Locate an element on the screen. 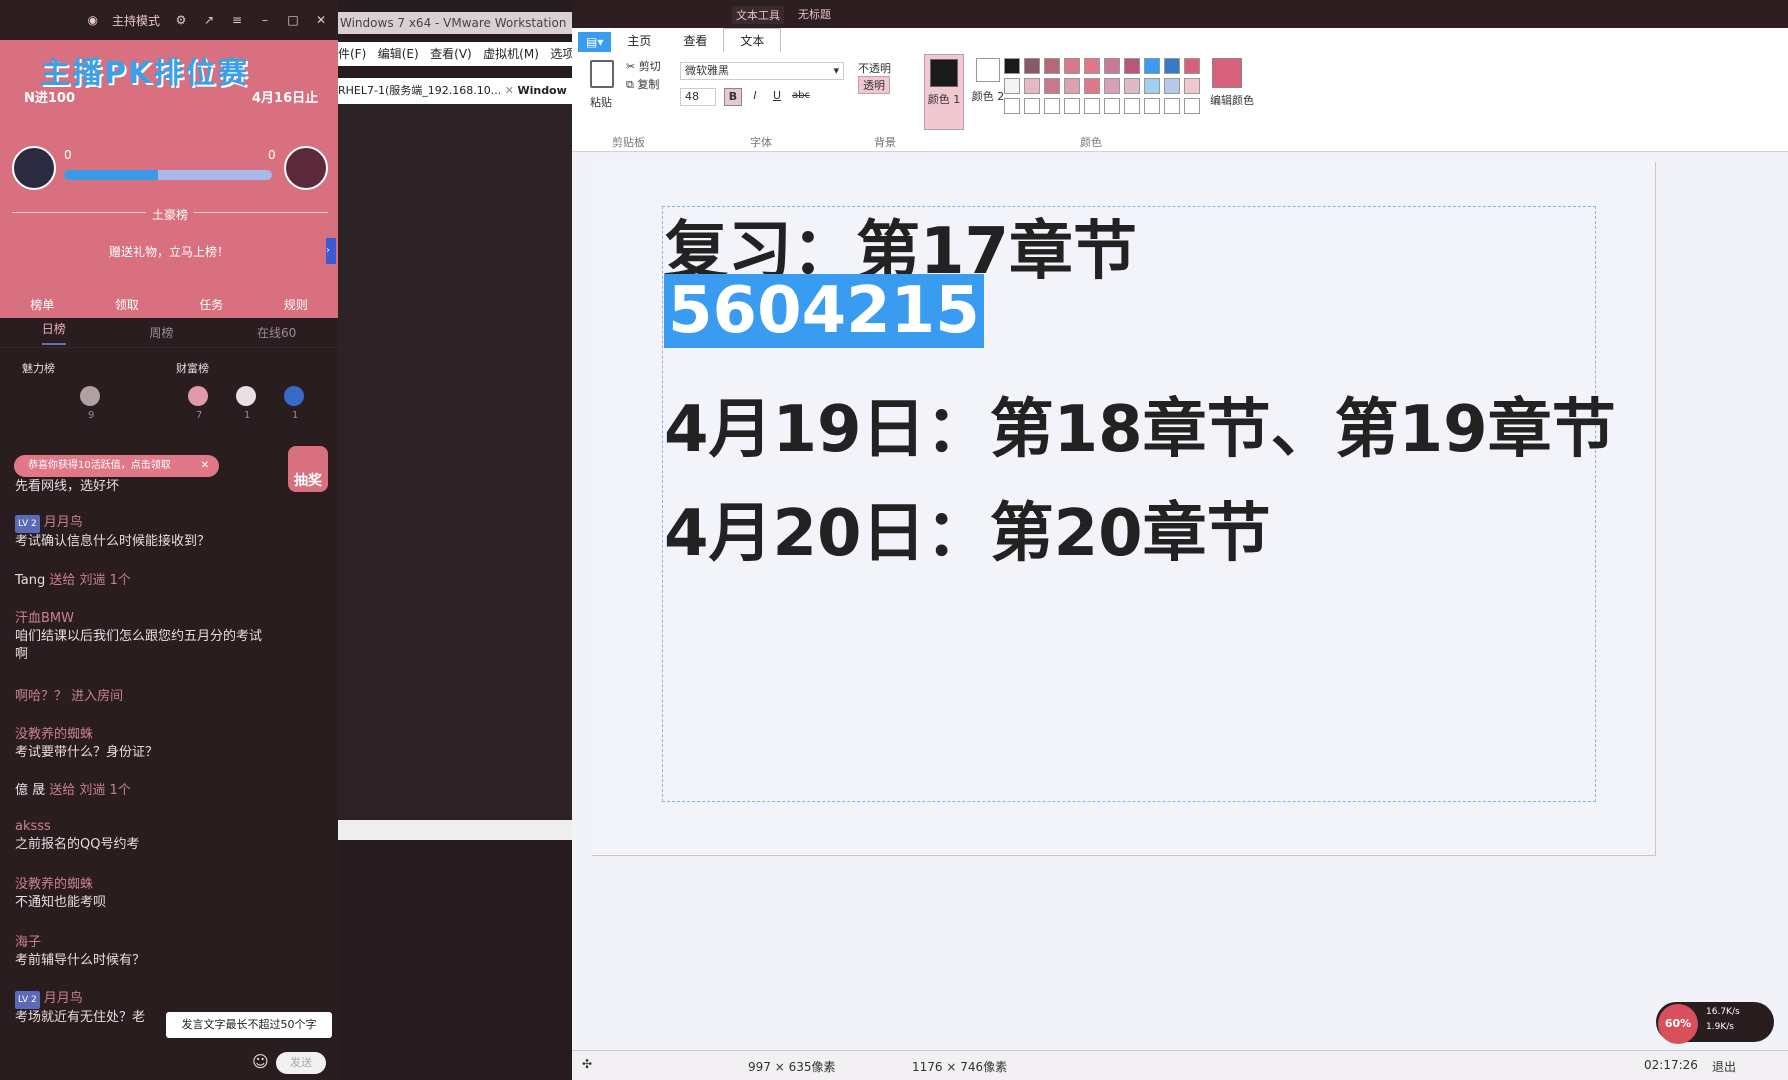 This screenshot has height=1080, width=1788. vm-scrollbar is located at coordinates (455, 830).